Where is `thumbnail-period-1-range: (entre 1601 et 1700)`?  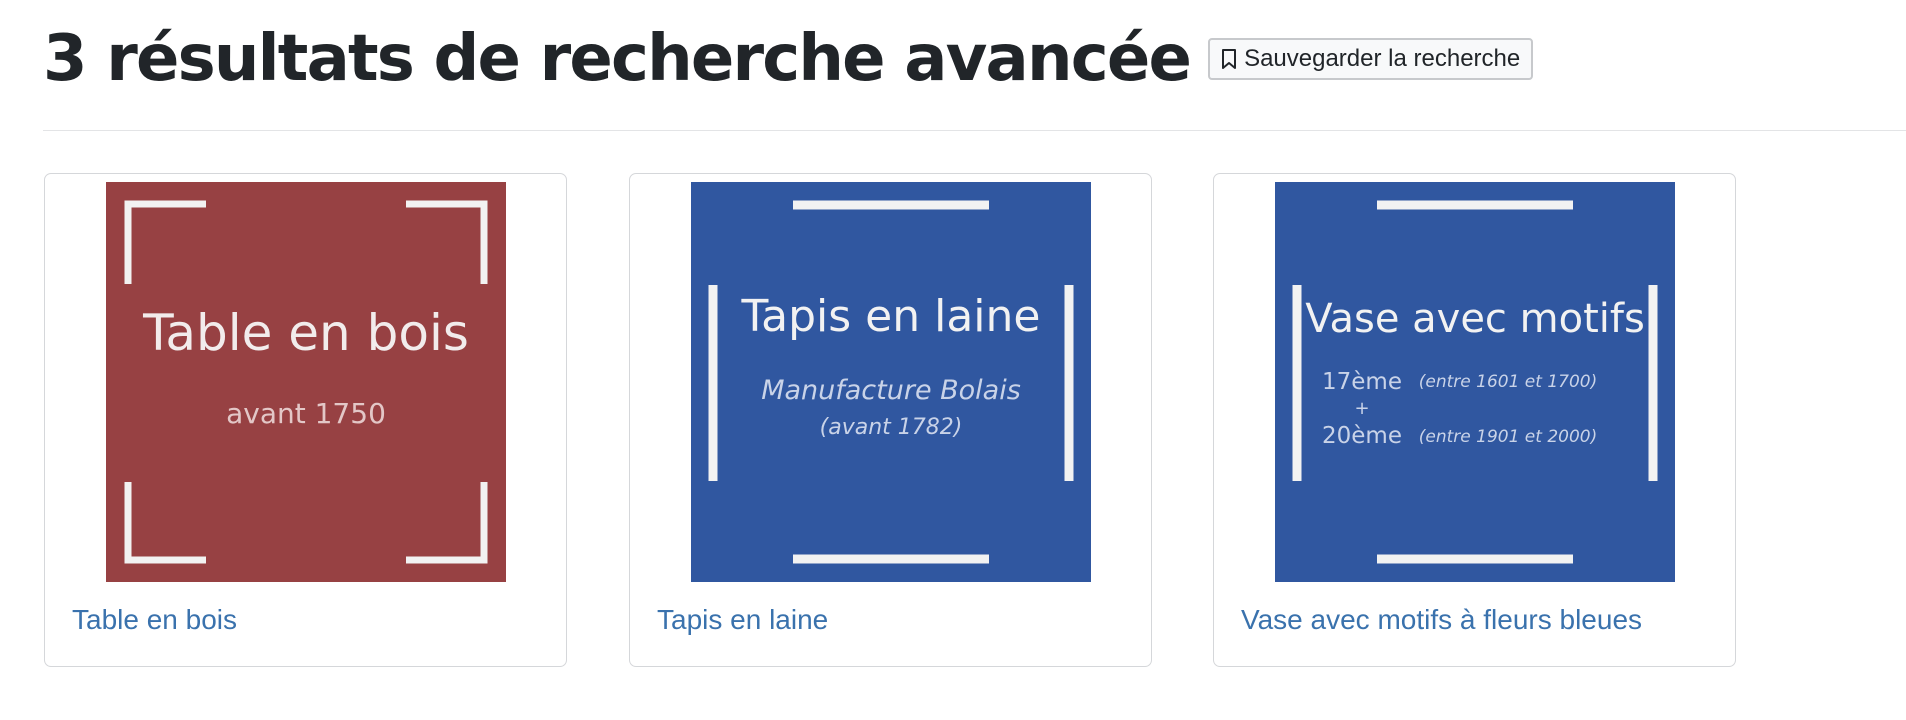
thumbnail-period-1-range: (entre 1601 et 1700) is located at coordinates (1508, 382).